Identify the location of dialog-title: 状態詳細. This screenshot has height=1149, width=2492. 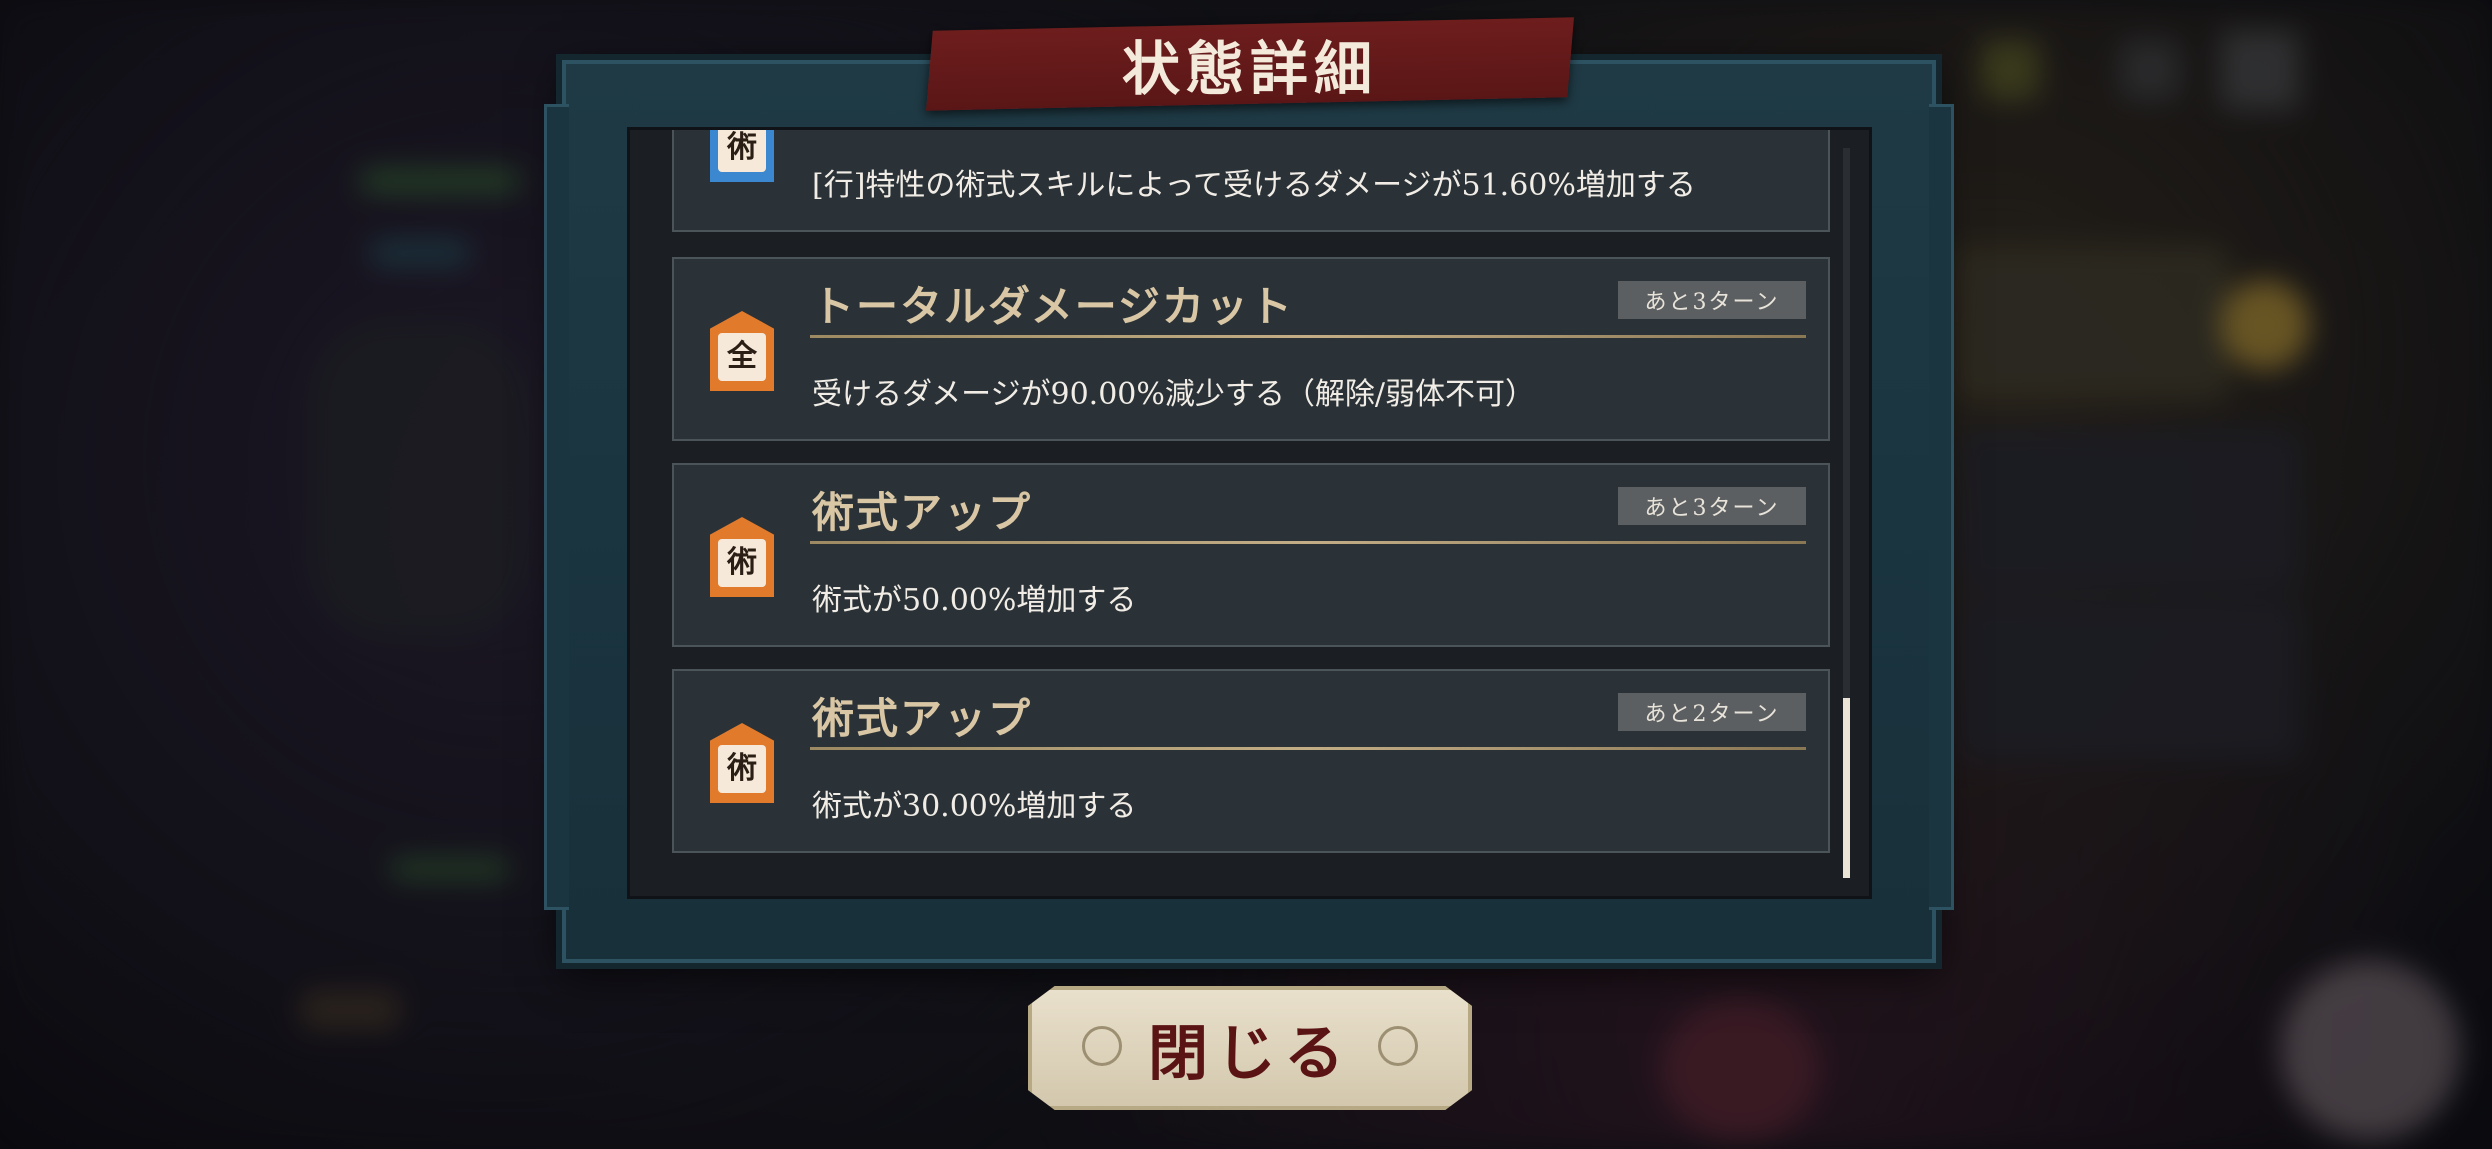
(1249, 69).